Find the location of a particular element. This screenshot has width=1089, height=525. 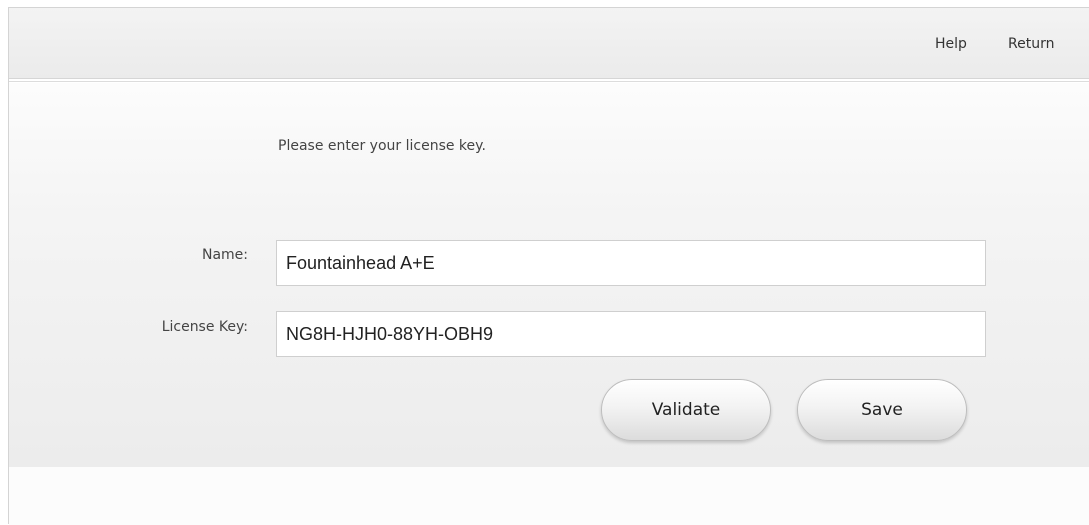

help-link: Help is located at coordinates (951, 44).